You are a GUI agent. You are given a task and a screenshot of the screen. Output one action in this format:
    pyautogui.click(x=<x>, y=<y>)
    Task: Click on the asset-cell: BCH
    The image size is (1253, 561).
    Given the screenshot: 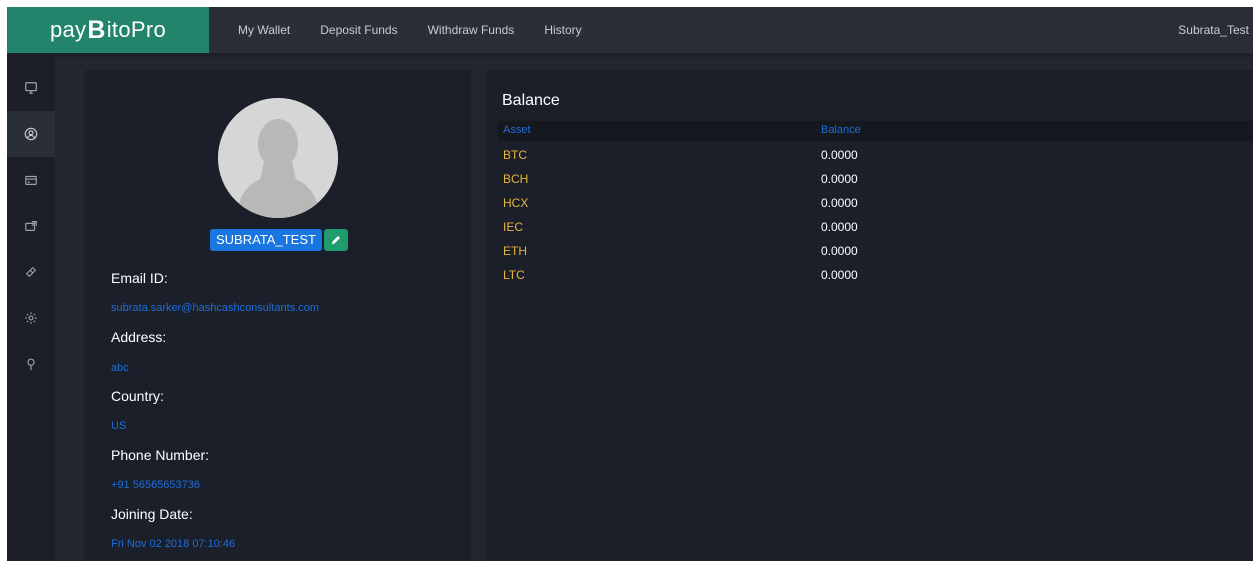 What is the action you would take?
    pyautogui.click(x=516, y=179)
    